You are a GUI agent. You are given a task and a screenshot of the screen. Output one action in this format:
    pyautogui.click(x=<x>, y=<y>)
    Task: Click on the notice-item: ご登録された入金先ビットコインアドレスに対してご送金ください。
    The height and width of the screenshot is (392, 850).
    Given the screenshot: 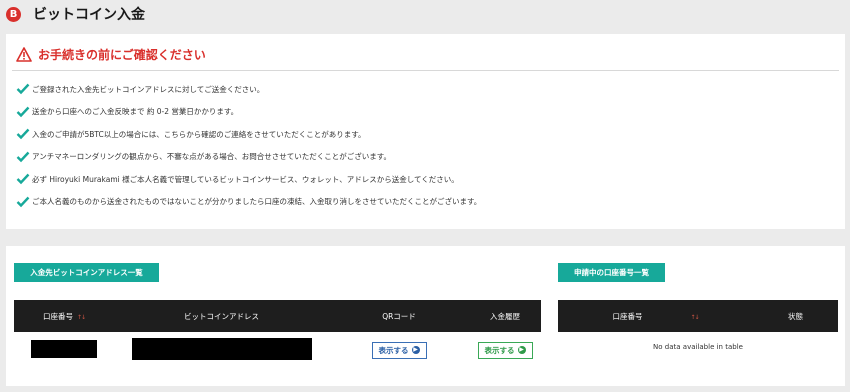 What is the action you would take?
    pyautogui.click(x=248, y=89)
    